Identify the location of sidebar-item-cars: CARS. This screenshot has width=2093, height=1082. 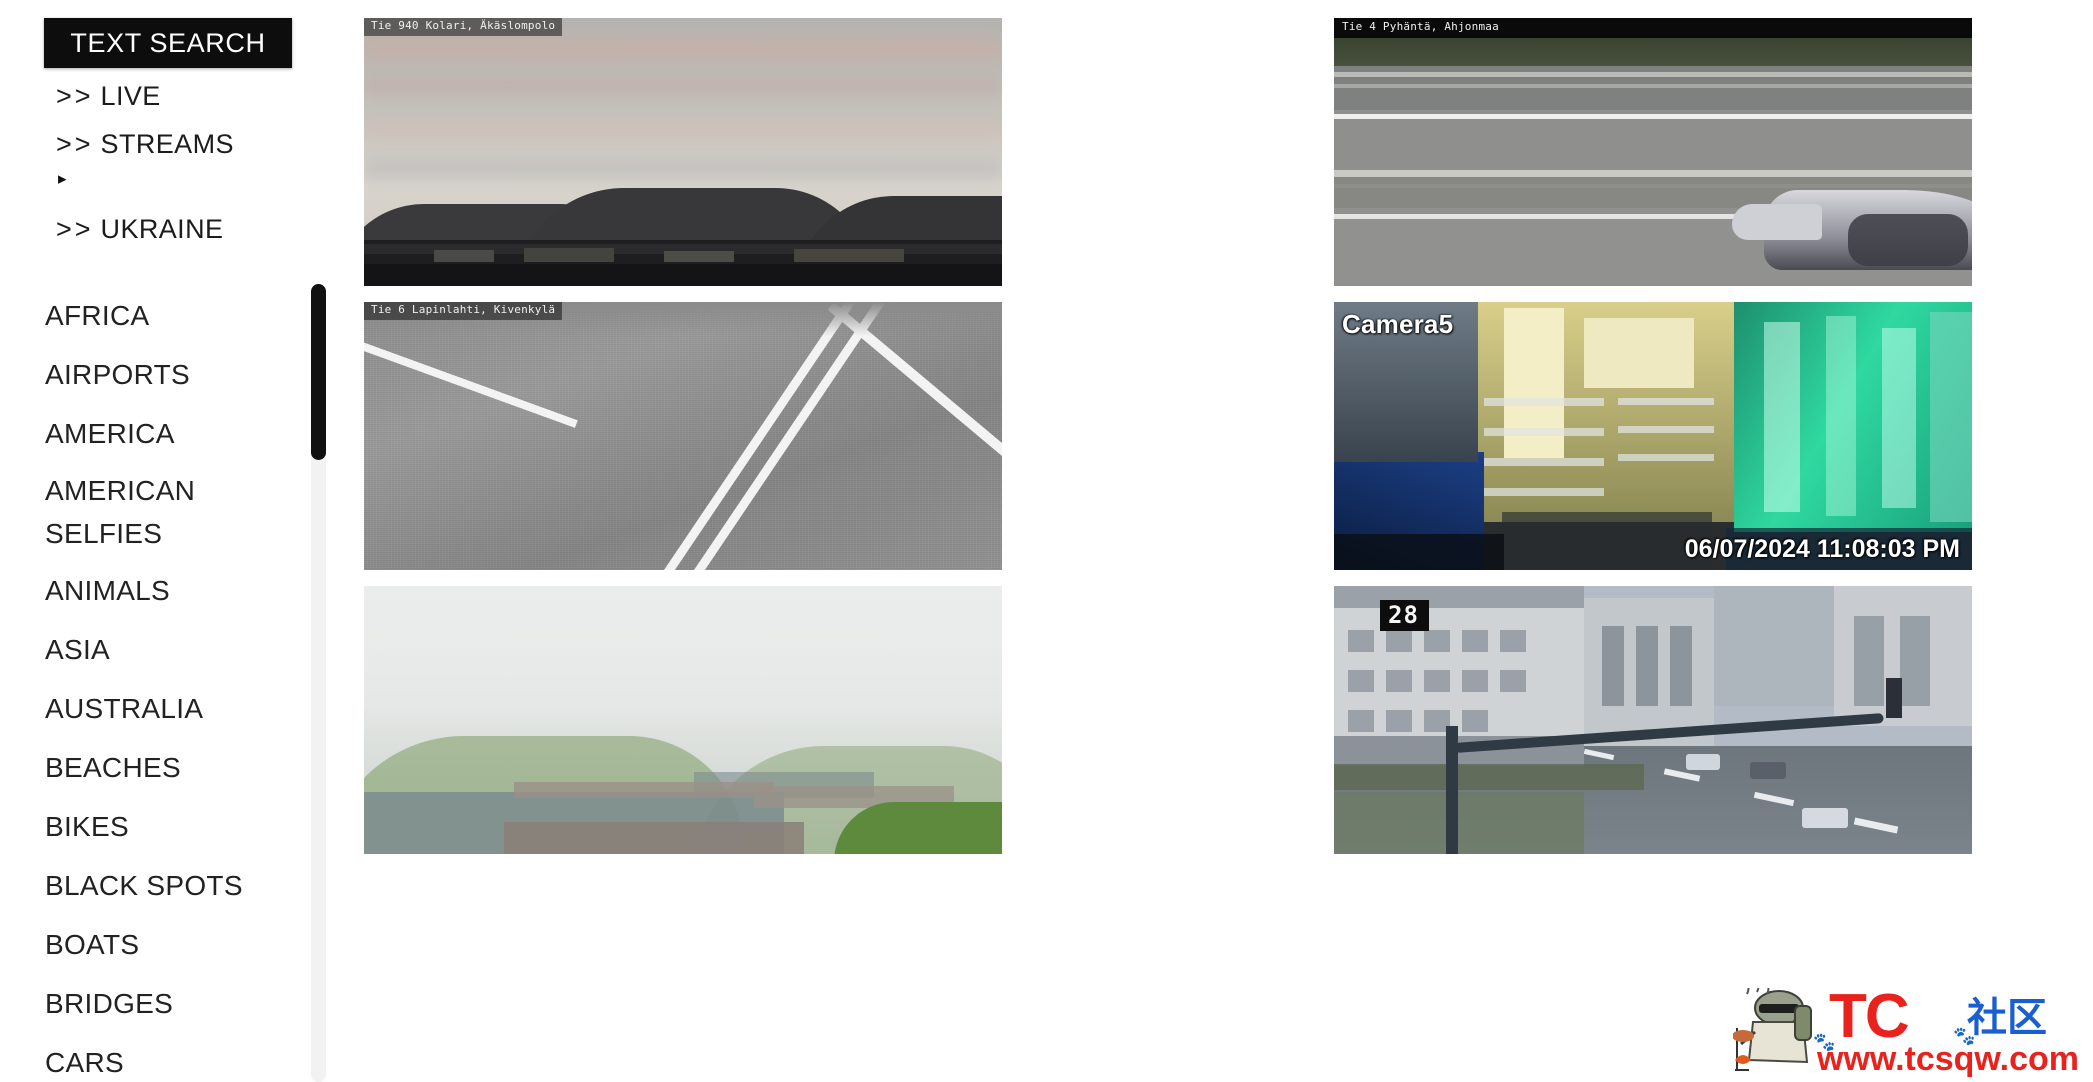
(165, 1057).